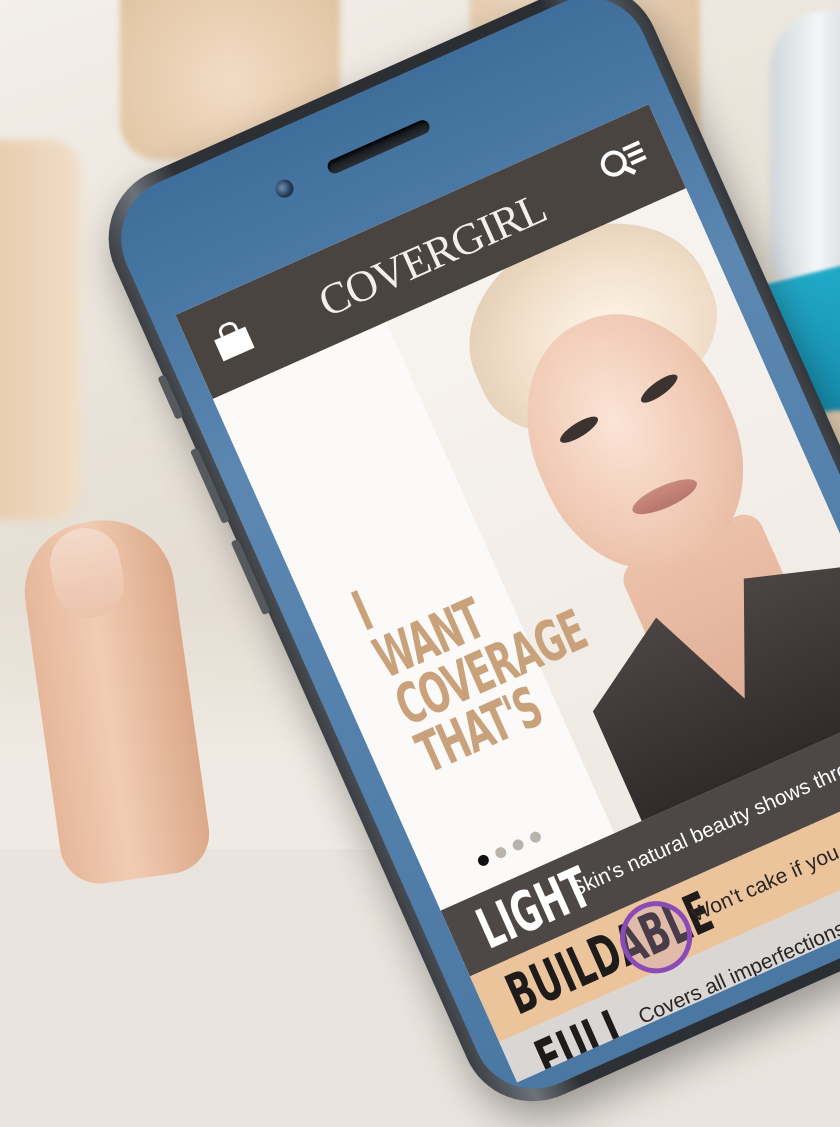  What do you see at coordinates (483, 860) in the screenshot?
I see `carousel-dot-active` at bounding box center [483, 860].